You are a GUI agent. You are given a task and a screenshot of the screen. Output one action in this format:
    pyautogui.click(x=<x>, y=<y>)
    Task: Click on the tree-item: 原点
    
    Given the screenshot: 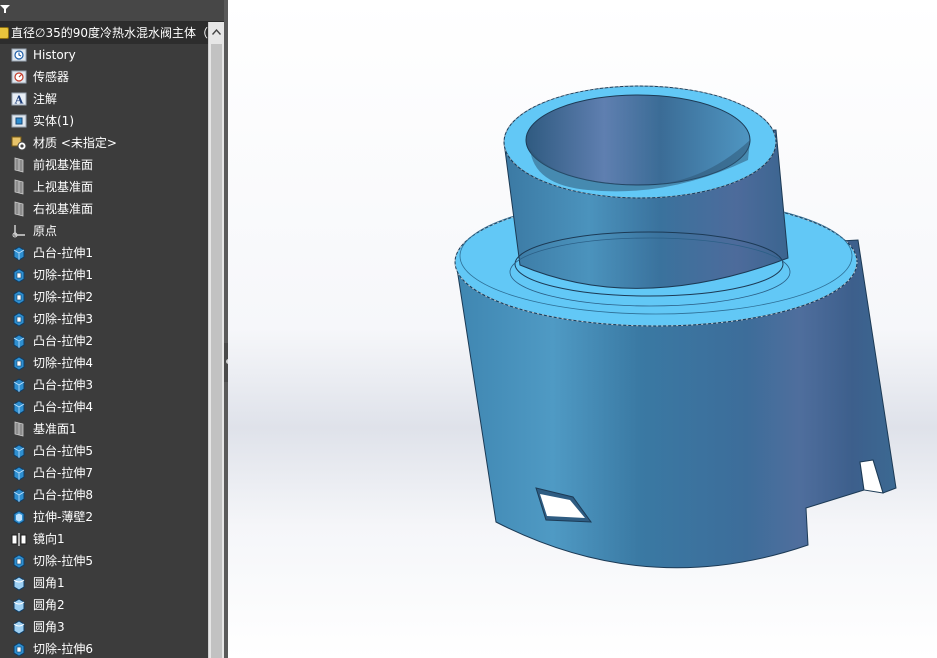 What is the action you would take?
    pyautogui.click(x=104, y=231)
    